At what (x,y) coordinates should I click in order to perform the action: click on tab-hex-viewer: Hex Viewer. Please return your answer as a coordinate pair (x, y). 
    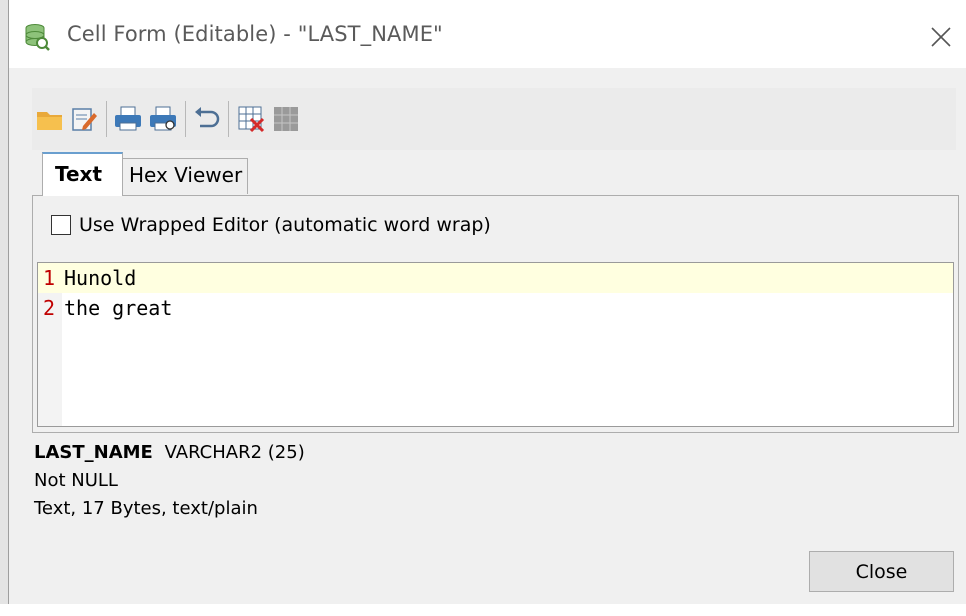
    Looking at the image, I should click on (185, 176).